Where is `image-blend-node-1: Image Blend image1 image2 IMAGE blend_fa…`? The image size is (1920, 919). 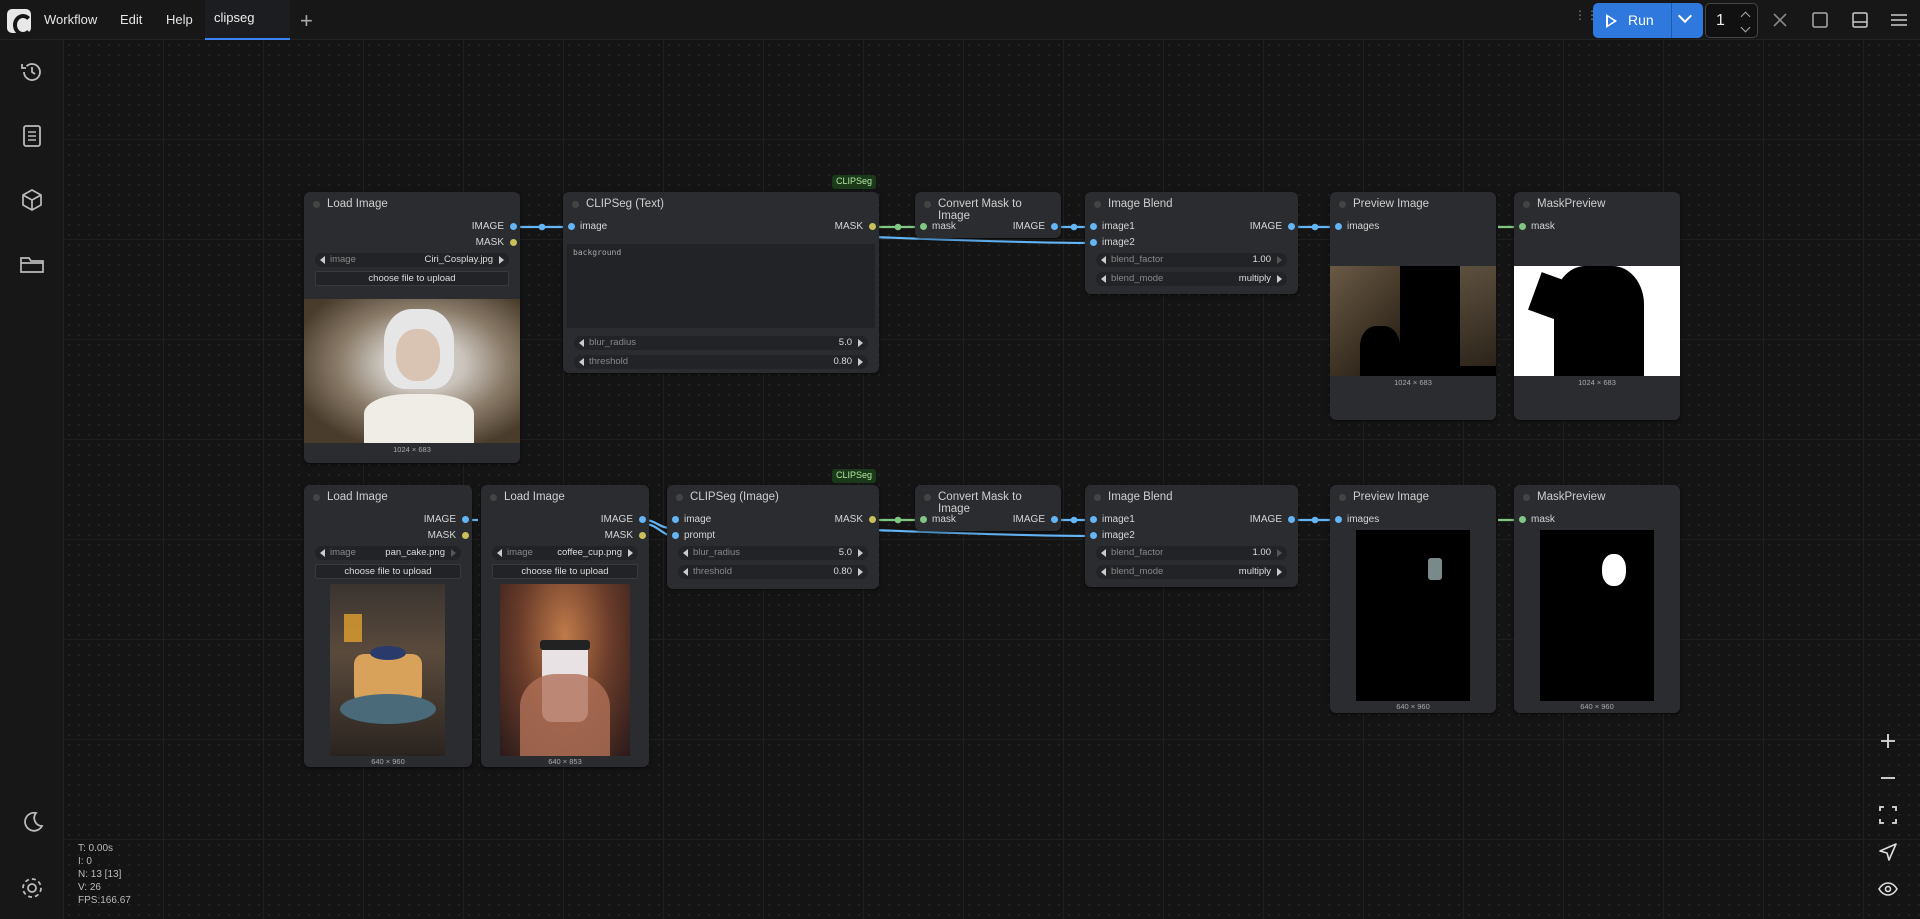
image-blend-node-1: Image Blend image1 image2 IMAGE blend_fa… is located at coordinates (1191, 243).